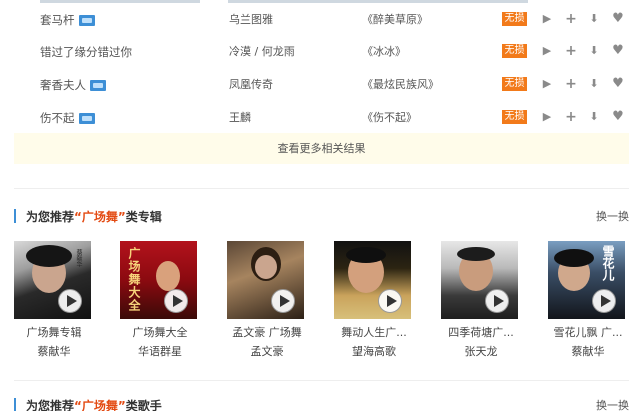 Image resolution: width=639 pixels, height=411 pixels. Describe the element at coordinates (160, 351) in the screenshot. I see `album-artist: 华语群星` at that location.